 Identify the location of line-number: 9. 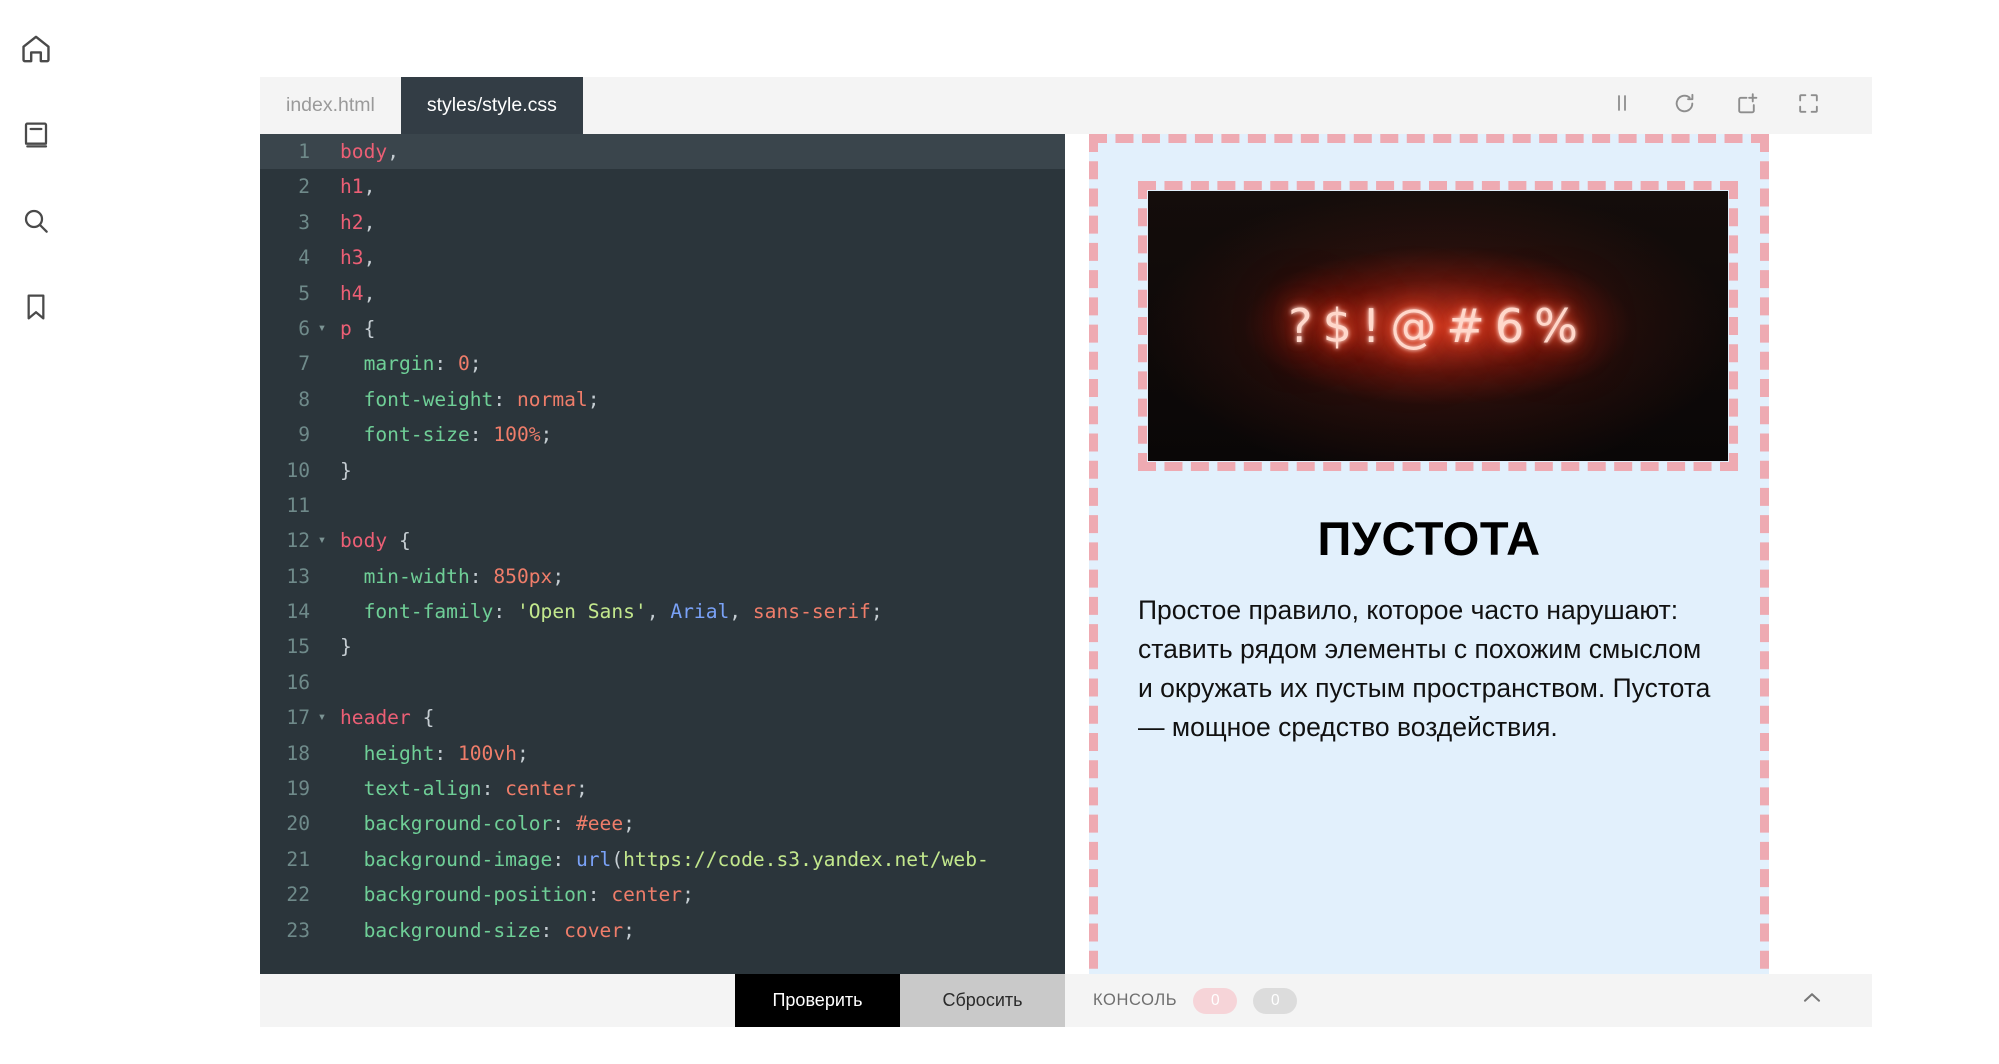
(304, 435).